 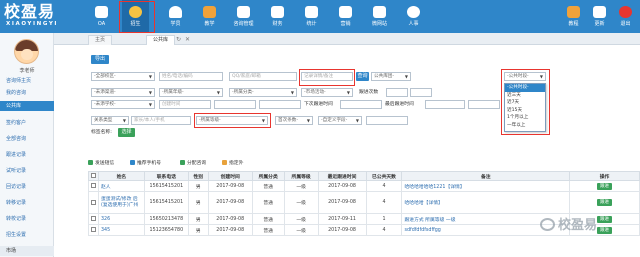 I want to click on col-level: 所属等级, so click(x=301, y=176).